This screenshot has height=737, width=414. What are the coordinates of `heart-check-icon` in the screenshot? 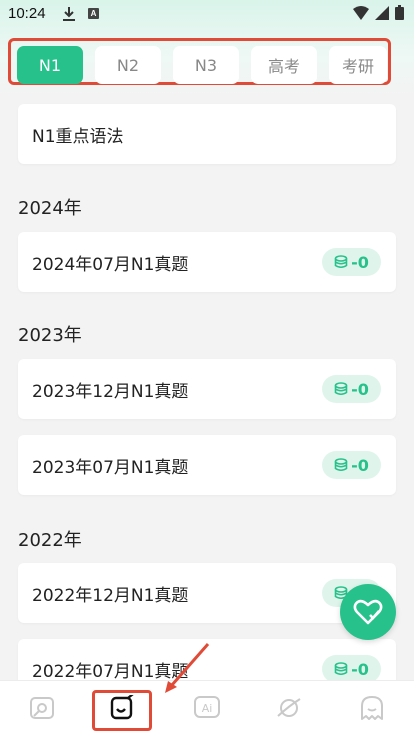 It's located at (368, 612).